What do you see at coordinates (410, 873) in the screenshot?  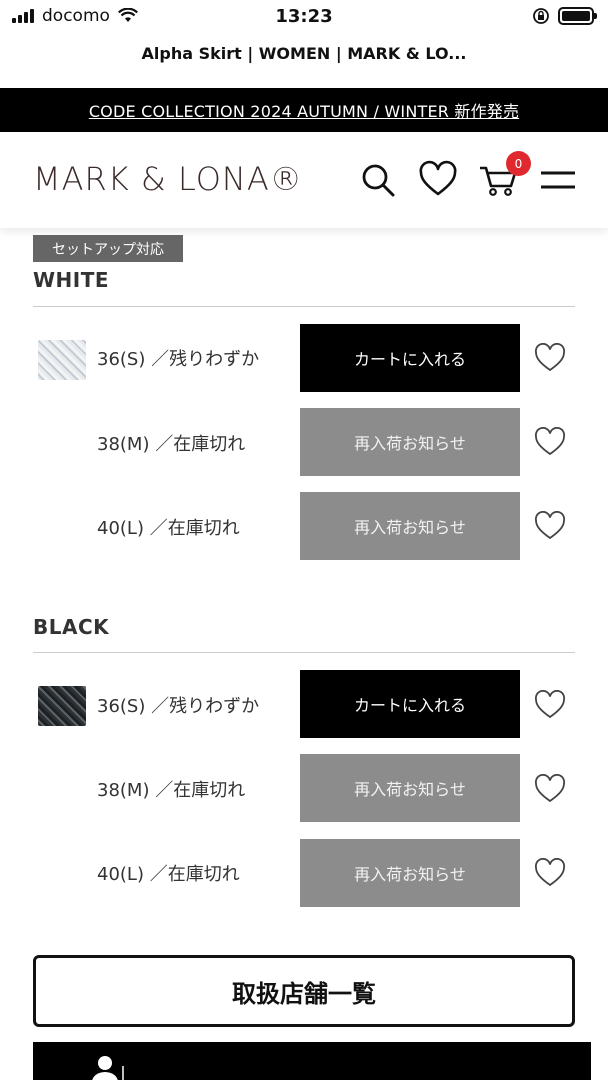 I see `restock-notify-button-black-l: 再入荷お知らせ` at bounding box center [410, 873].